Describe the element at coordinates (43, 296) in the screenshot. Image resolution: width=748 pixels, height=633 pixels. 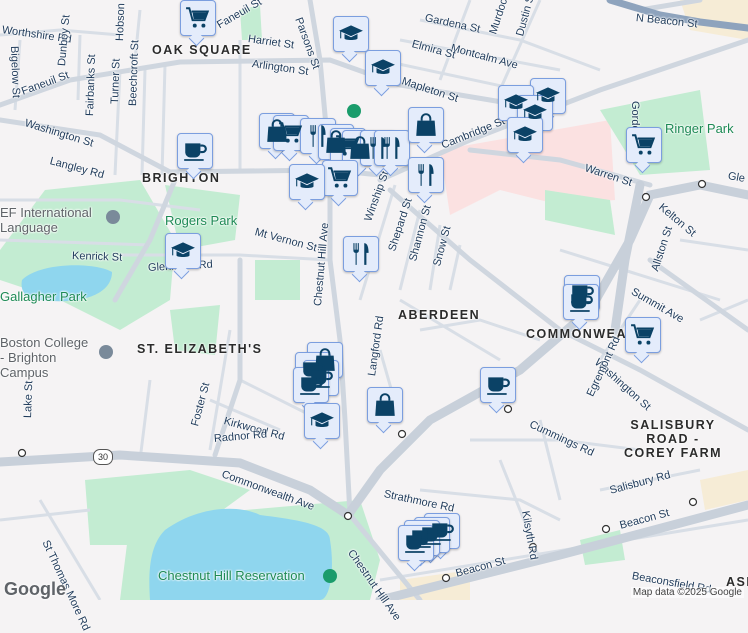
I see `park-gallagher: Gallagher Park` at that location.